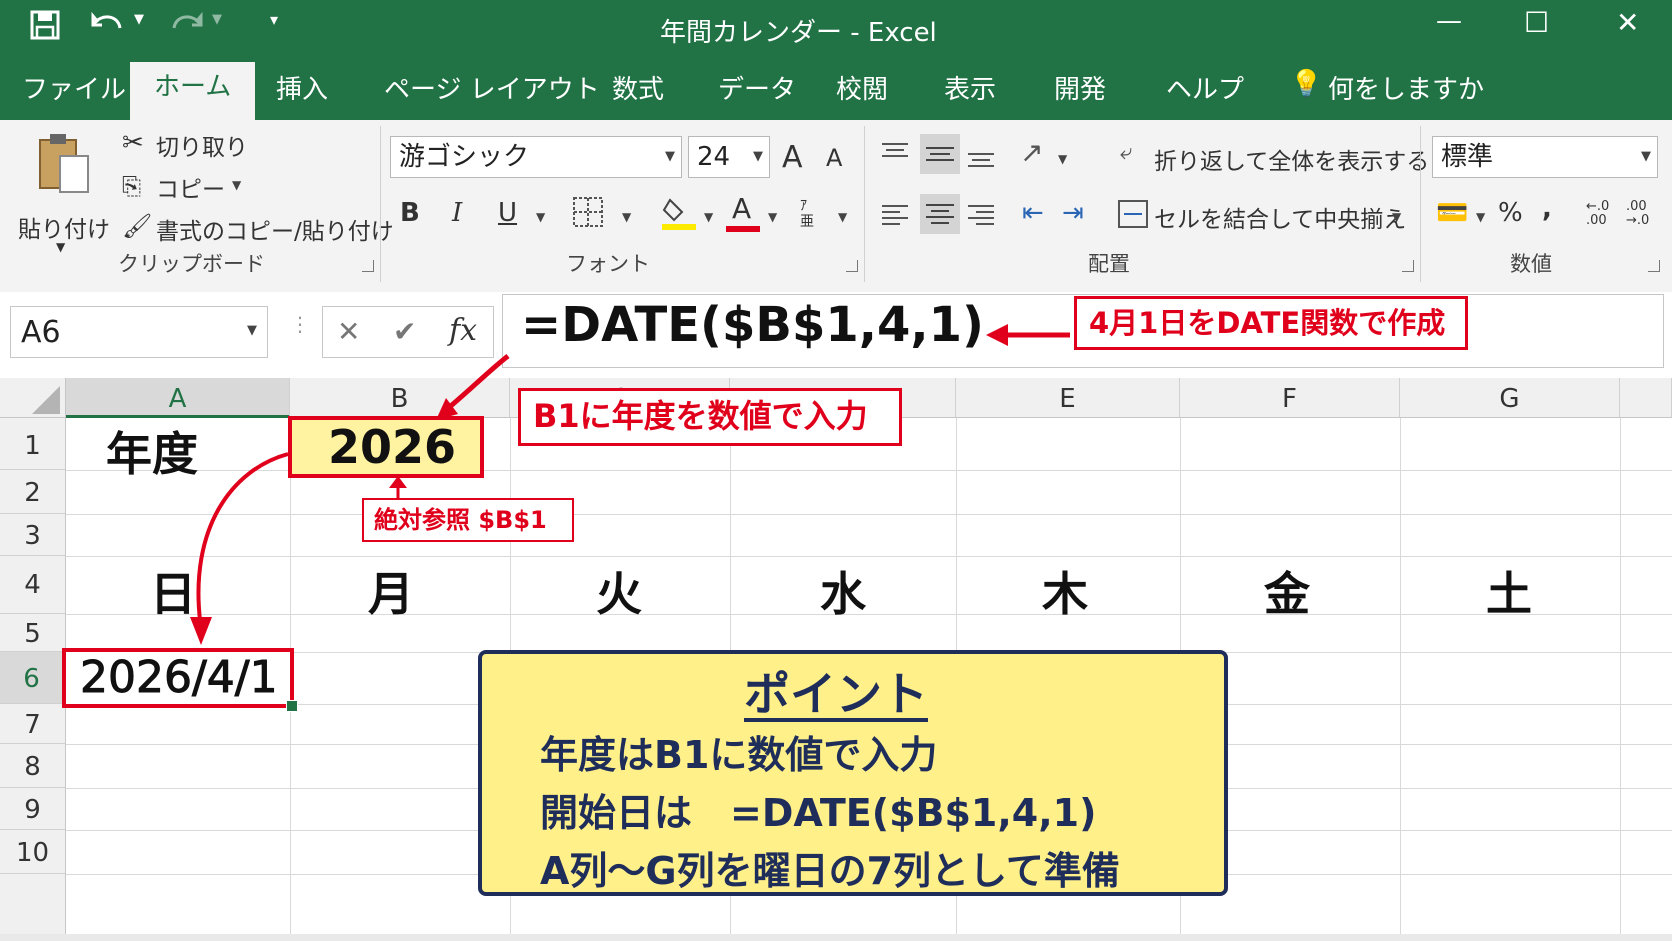  What do you see at coordinates (64, 194) in the screenshot?
I see `paste-button: 貼り付け ▼` at bounding box center [64, 194].